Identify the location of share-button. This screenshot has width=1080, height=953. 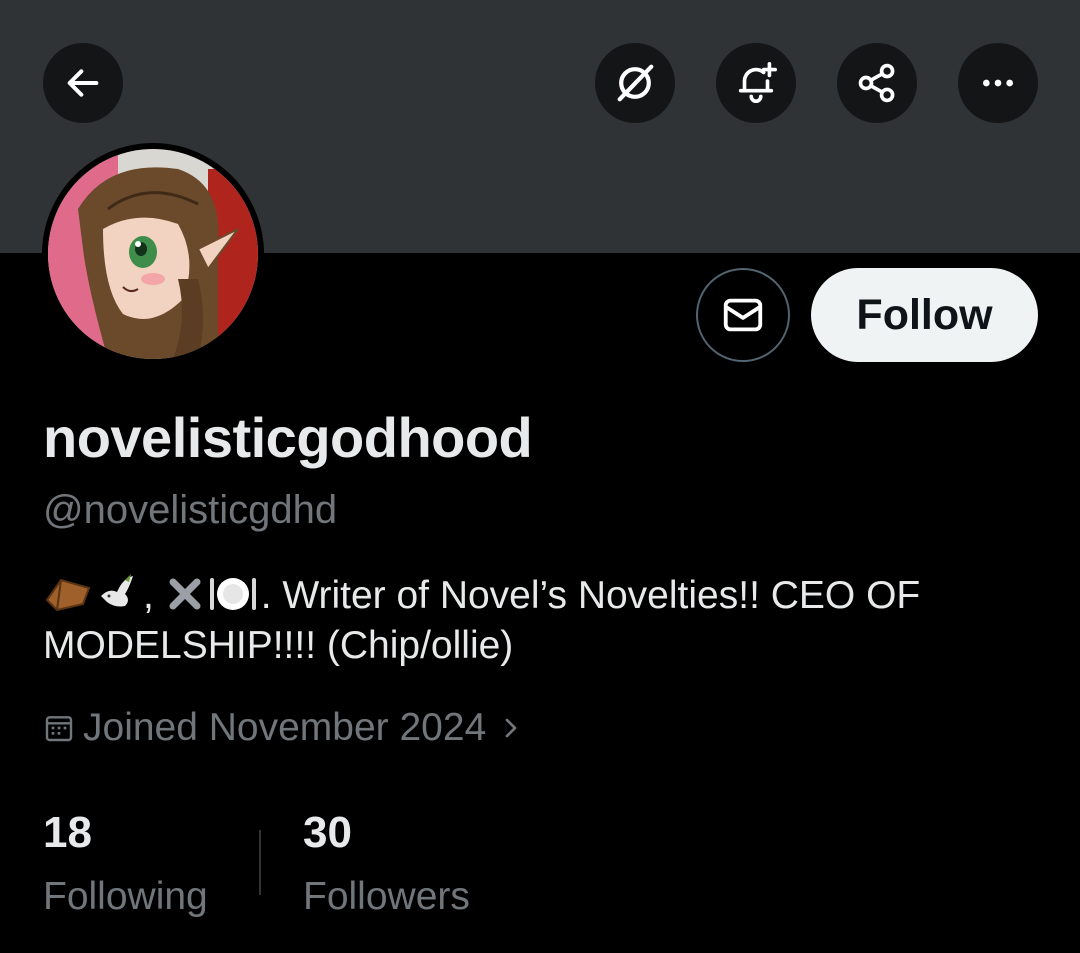
(877, 83).